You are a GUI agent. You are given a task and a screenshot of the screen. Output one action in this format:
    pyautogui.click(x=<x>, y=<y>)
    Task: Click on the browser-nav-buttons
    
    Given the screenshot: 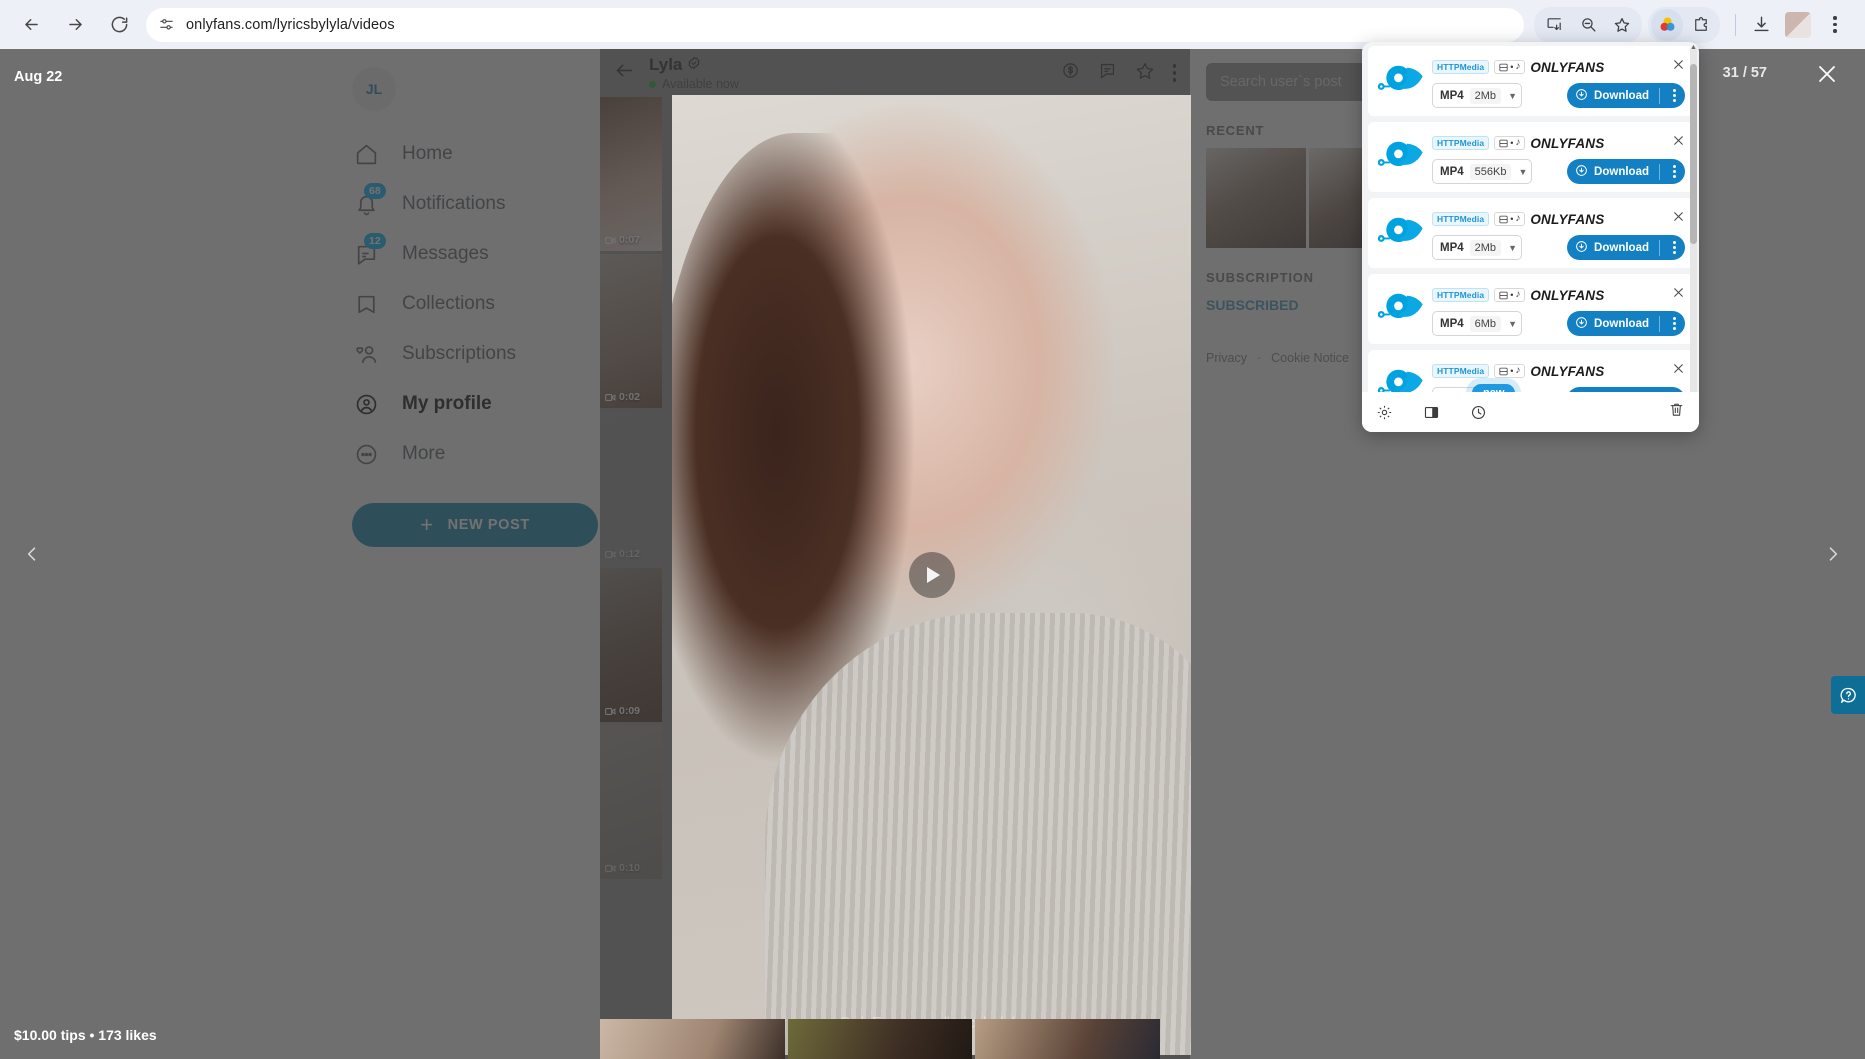 What is the action you would take?
    pyautogui.click(x=75, y=25)
    